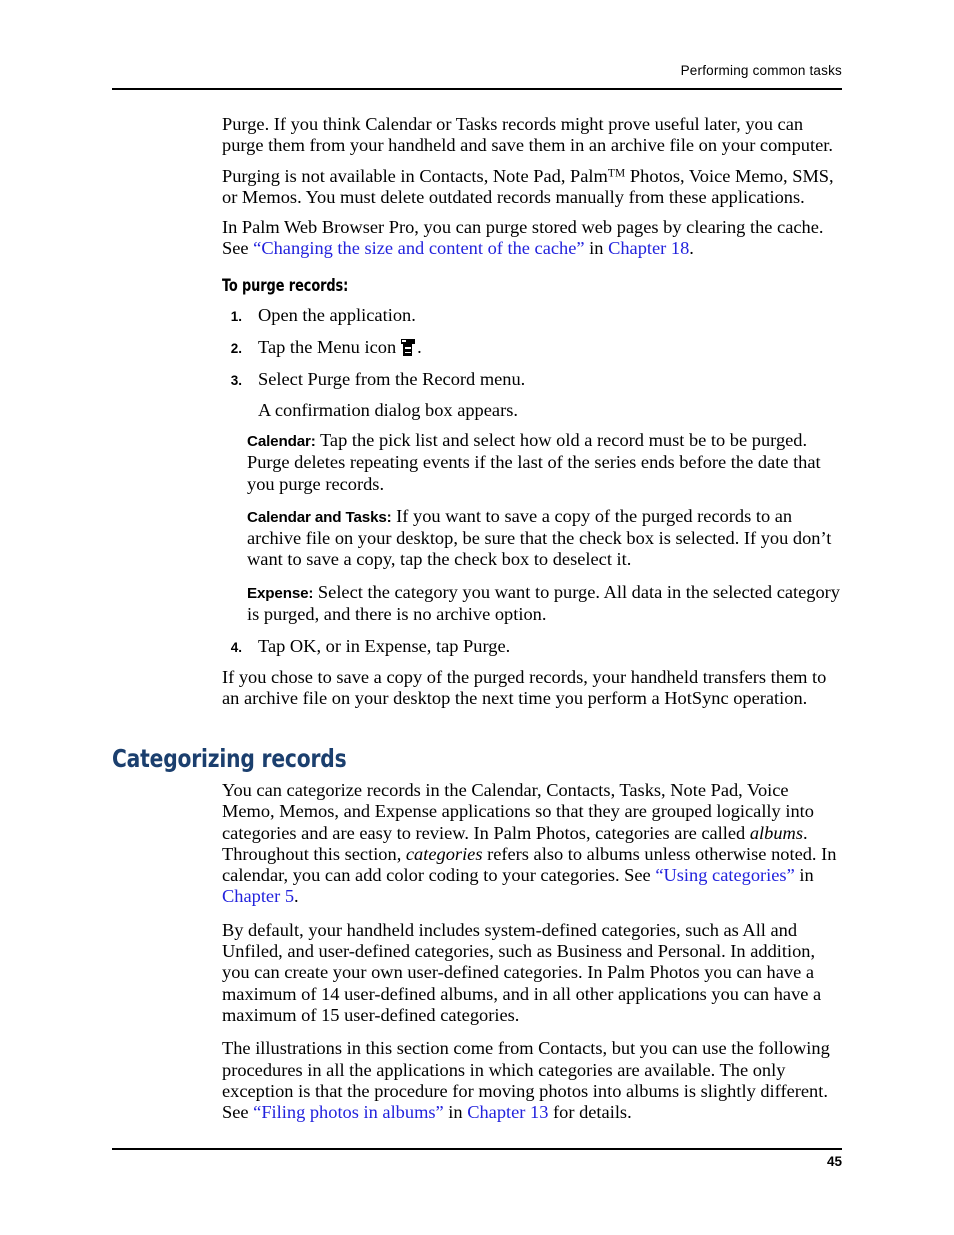 This screenshot has height=1235, width=954. I want to click on link-chapter-18: Chapter 18, so click(648, 248).